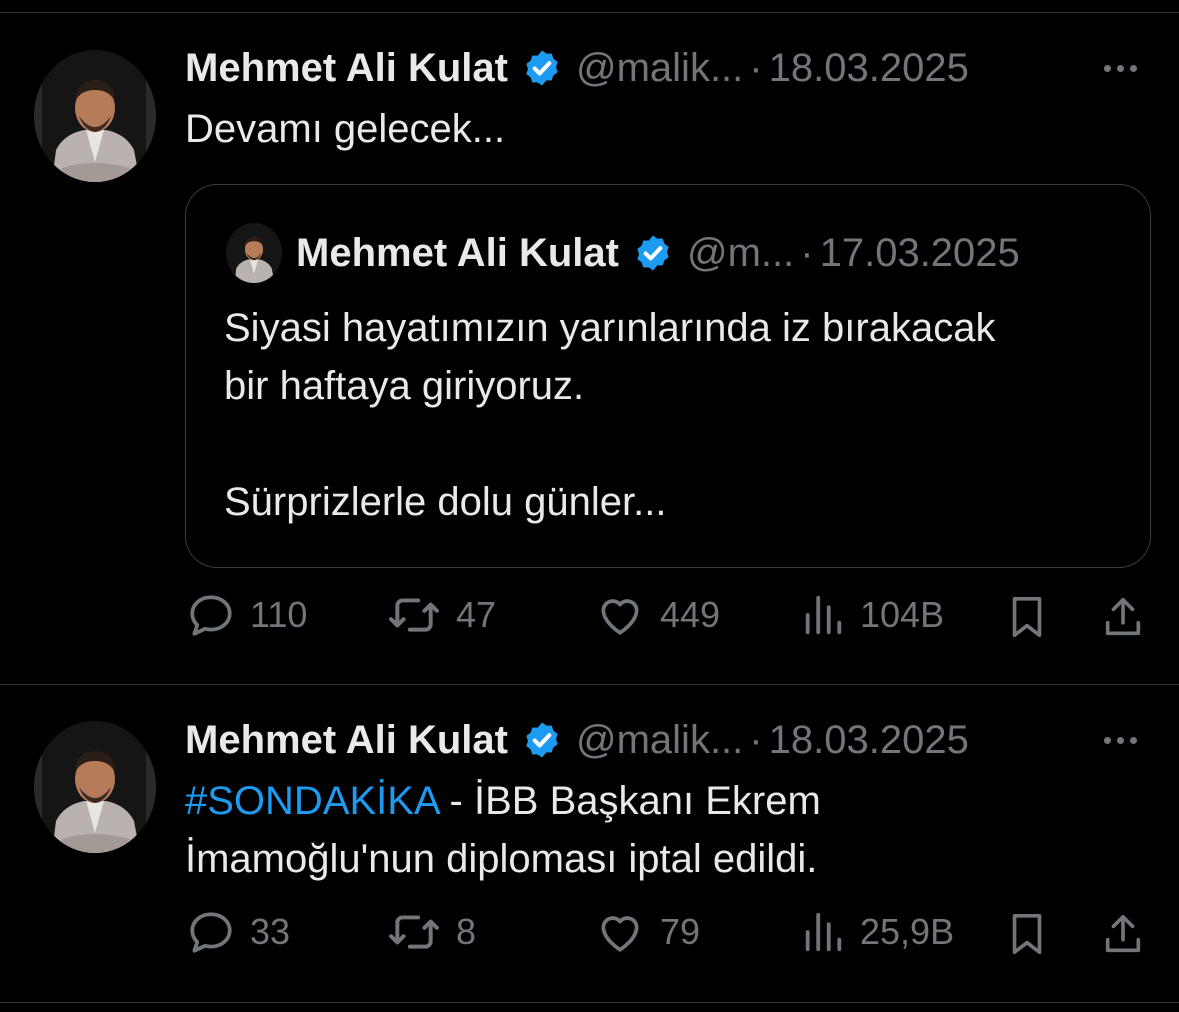 The height and width of the screenshot is (1012, 1179). What do you see at coordinates (589, 1002) in the screenshot?
I see `bottom-divider` at bounding box center [589, 1002].